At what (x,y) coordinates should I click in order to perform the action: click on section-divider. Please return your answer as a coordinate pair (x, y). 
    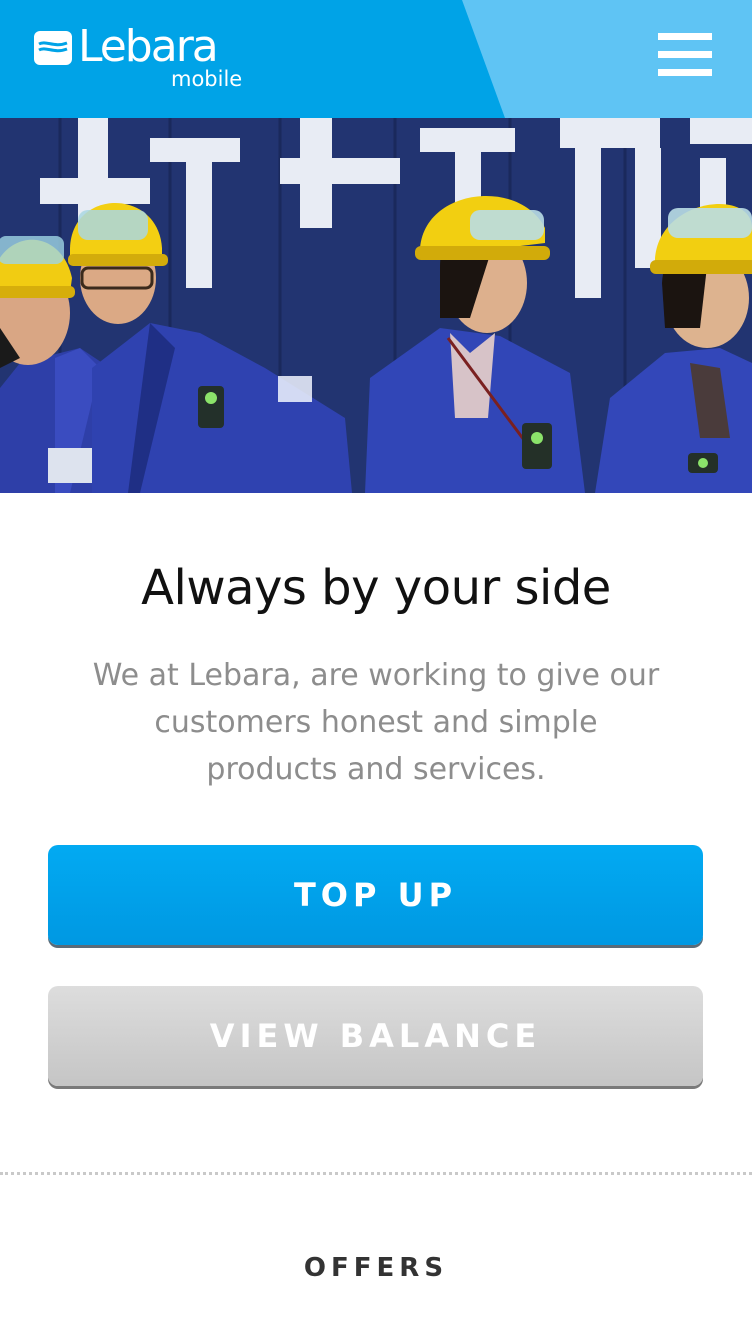
    Looking at the image, I should click on (376, 1173).